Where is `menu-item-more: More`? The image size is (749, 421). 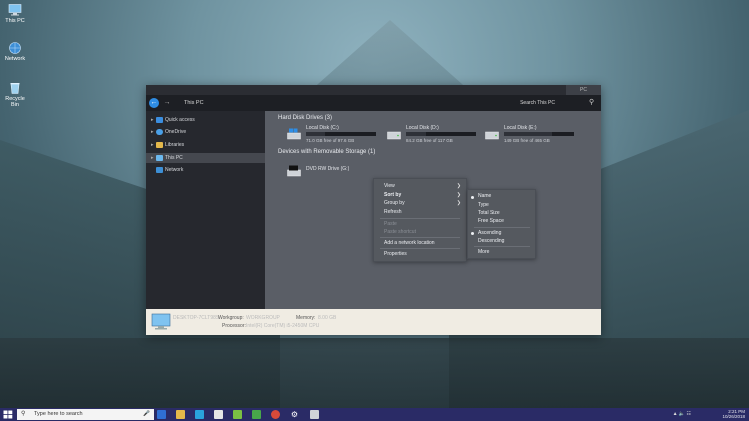
menu-item-more: More is located at coordinates (483, 252).